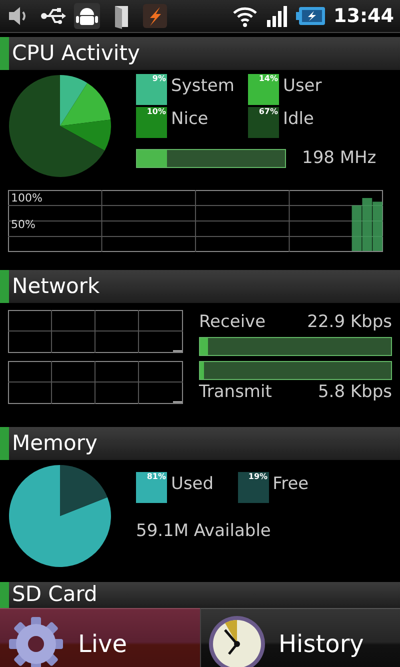  I want to click on axis-label: 100%, so click(26, 198).